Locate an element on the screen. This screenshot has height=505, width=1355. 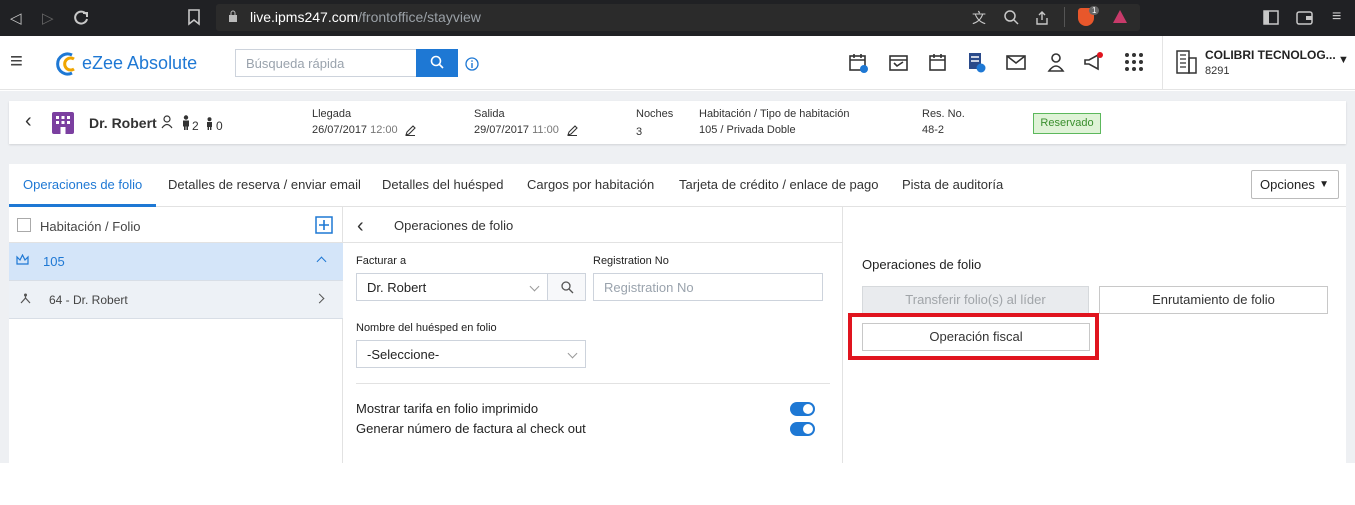
show-rate-toggle is located at coordinates (802, 409).